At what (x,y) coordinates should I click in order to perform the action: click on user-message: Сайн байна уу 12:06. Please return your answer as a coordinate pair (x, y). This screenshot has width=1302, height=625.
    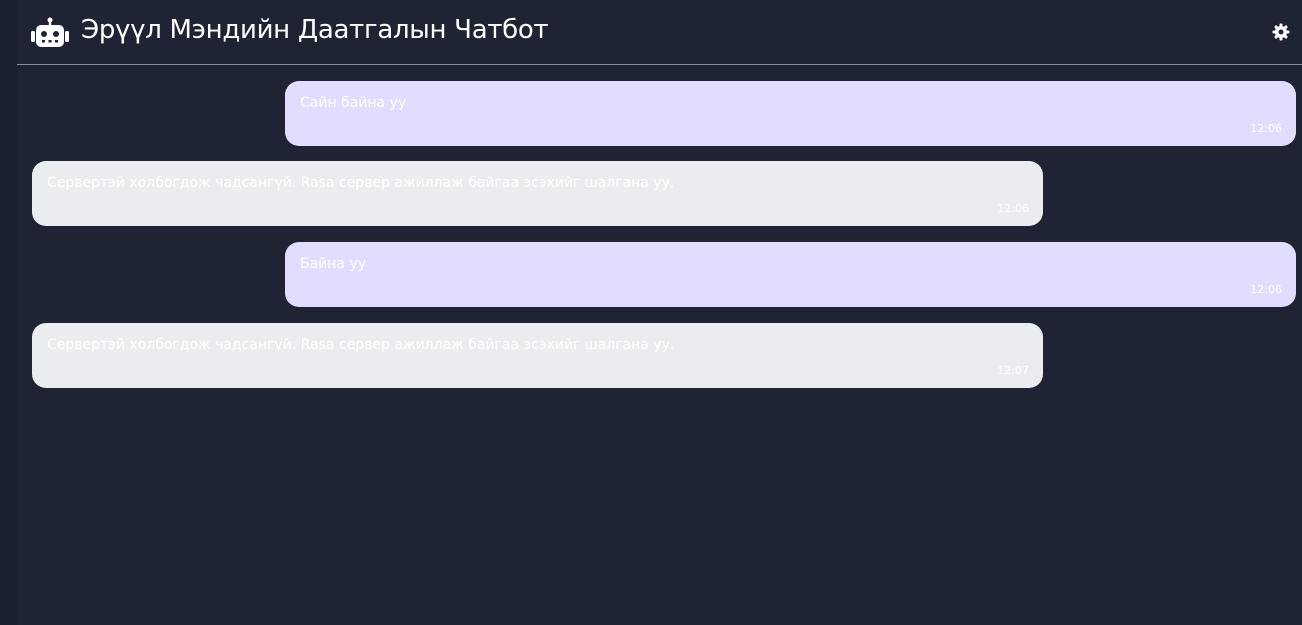
    Looking at the image, I should click on (790, 113).